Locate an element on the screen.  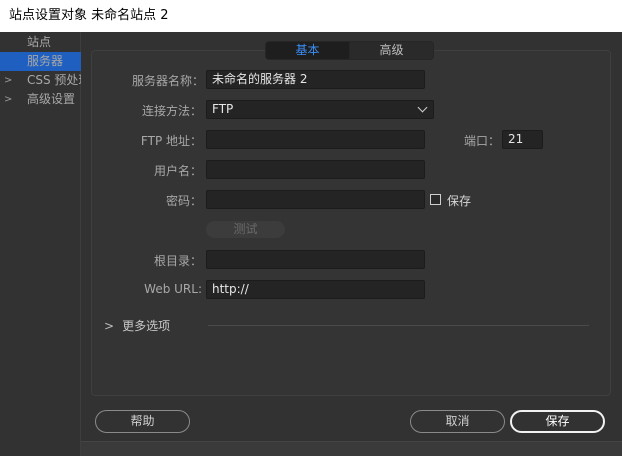
help-button: 帮助 is located at coordinates (142, 421).